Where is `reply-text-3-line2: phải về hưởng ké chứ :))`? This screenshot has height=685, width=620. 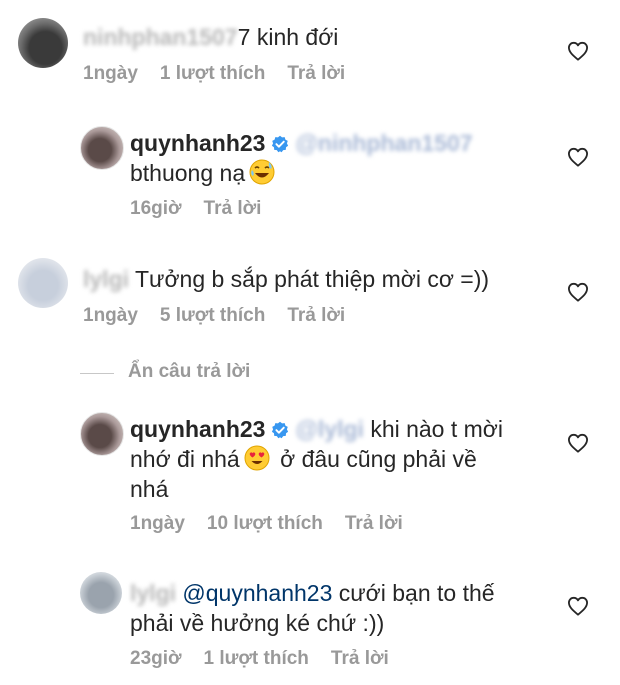 reply-text-3-line2: phải về hưởng ké chứ :)) is located at coordinates (257, 623).